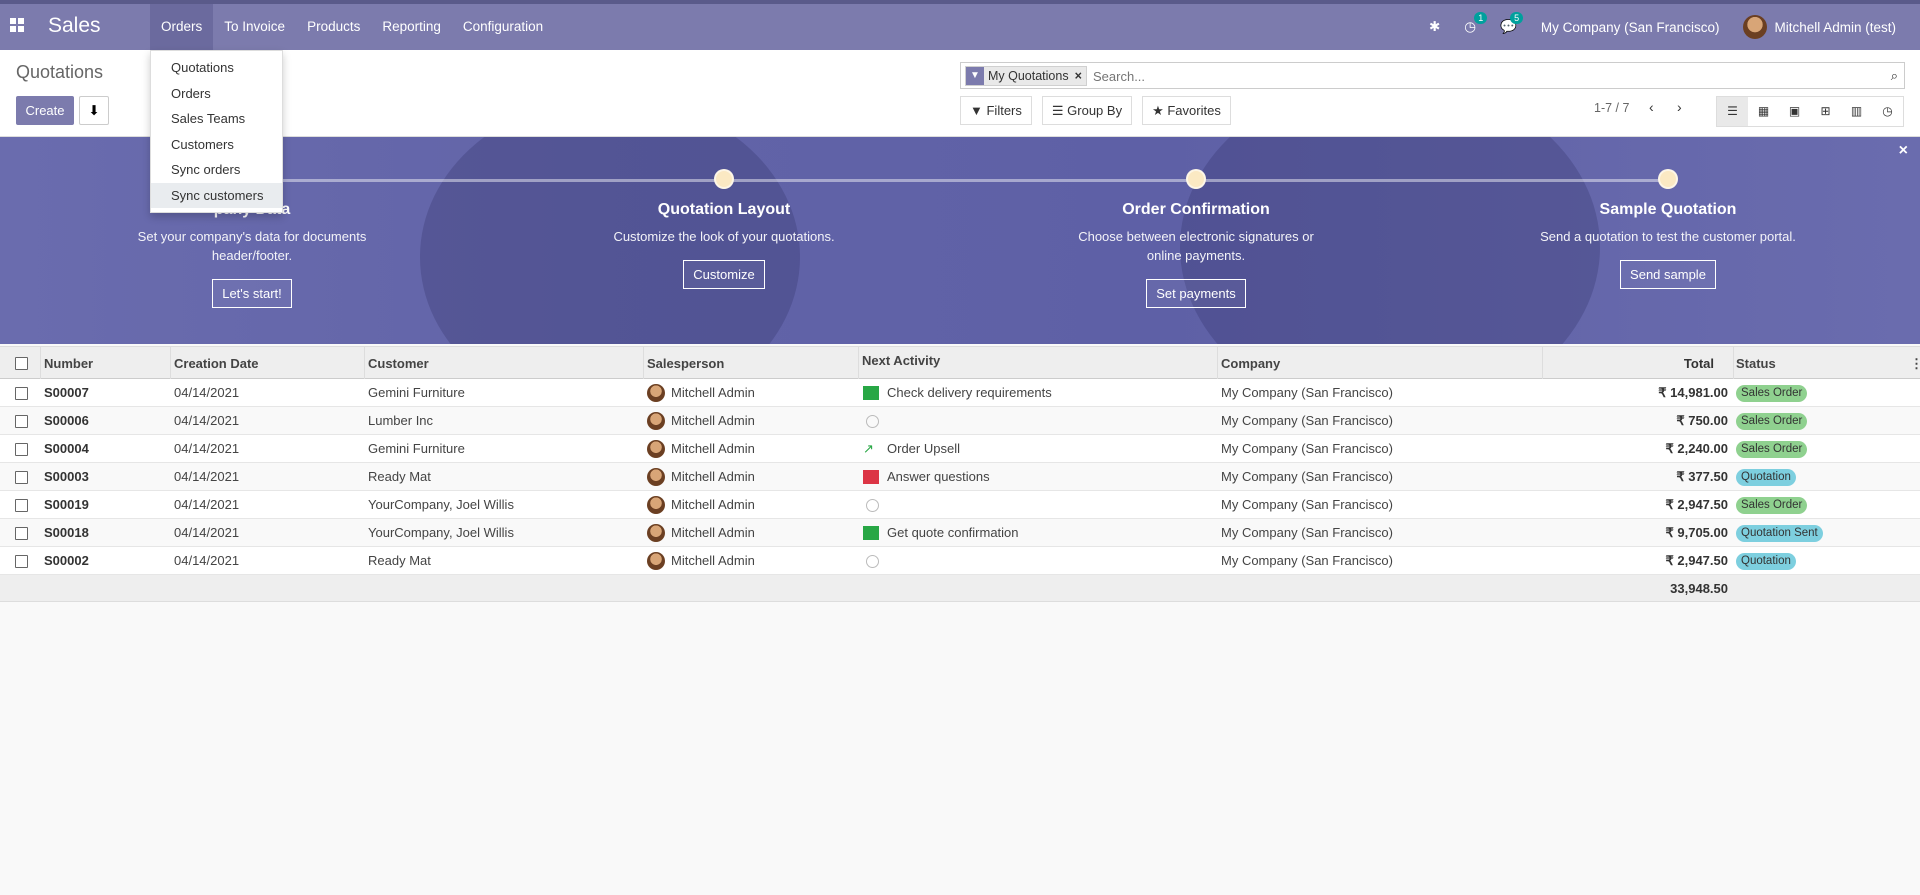 Image resolution: width=1920 pixels, height=895 pixels. What do you see at coordinates (74, 26) in the screenshot?
I see `app-title: Sales` at bounding box center [74, 26].